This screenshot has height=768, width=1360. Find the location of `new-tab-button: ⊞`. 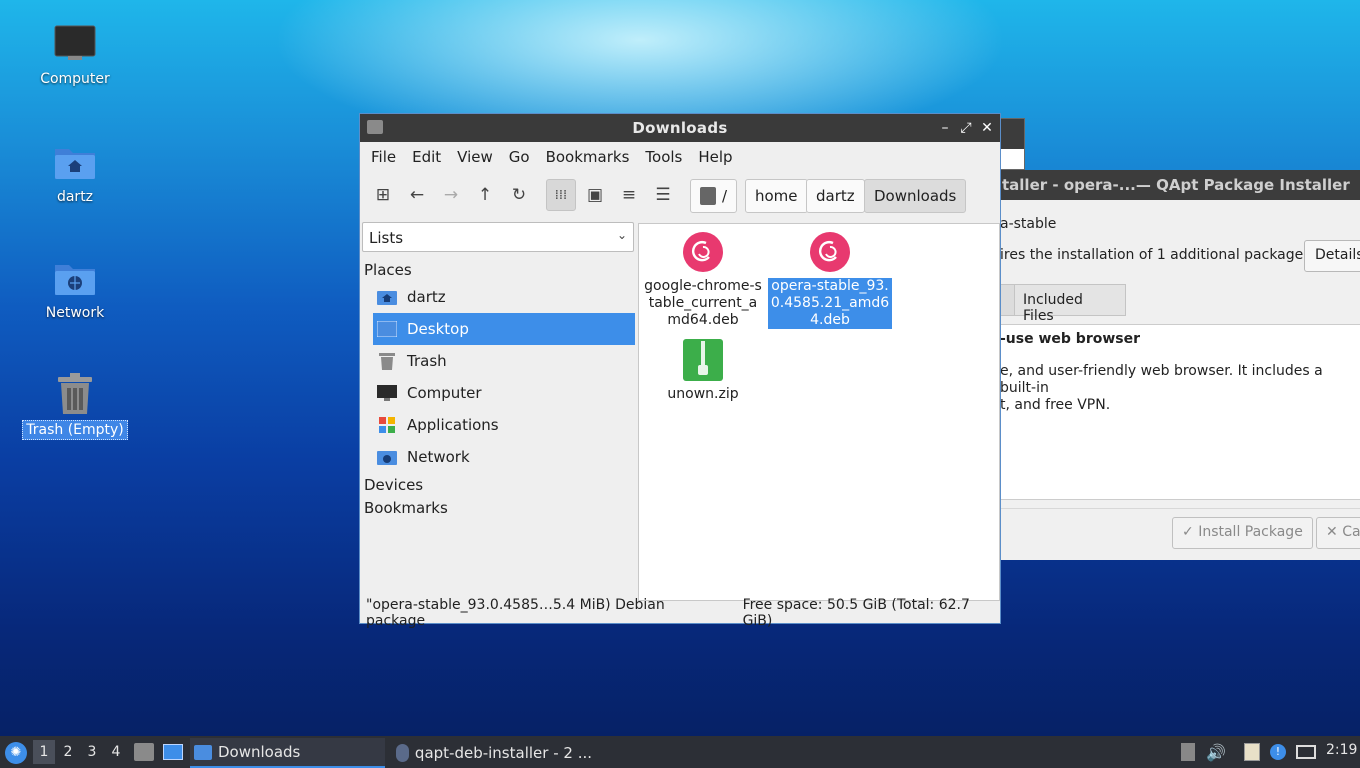

new-tab-button: ⊞ is located at coordinates (383, 195).